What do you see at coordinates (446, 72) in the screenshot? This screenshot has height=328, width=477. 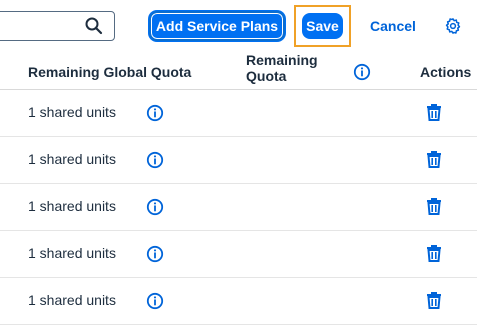 I see `column-header-actions: Actions` at bounding box center [446, 72].